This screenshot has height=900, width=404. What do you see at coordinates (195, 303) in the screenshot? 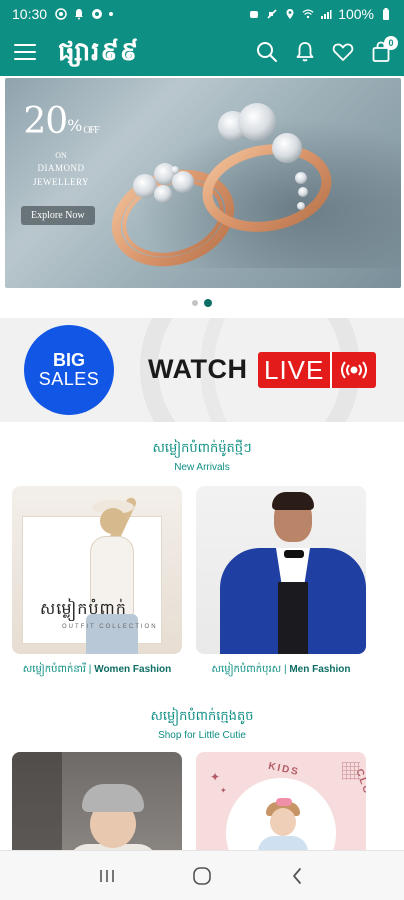
I see `carousel-dot` at bounding box center [195, 303].